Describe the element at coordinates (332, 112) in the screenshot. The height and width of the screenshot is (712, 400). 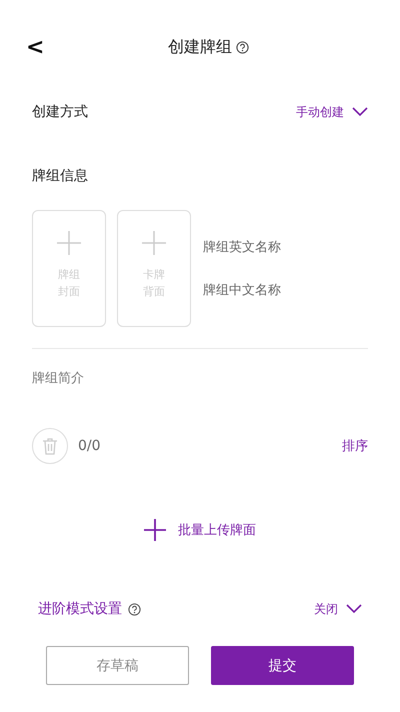
I see `create-mode-dropdown: 手动创建` at that location.